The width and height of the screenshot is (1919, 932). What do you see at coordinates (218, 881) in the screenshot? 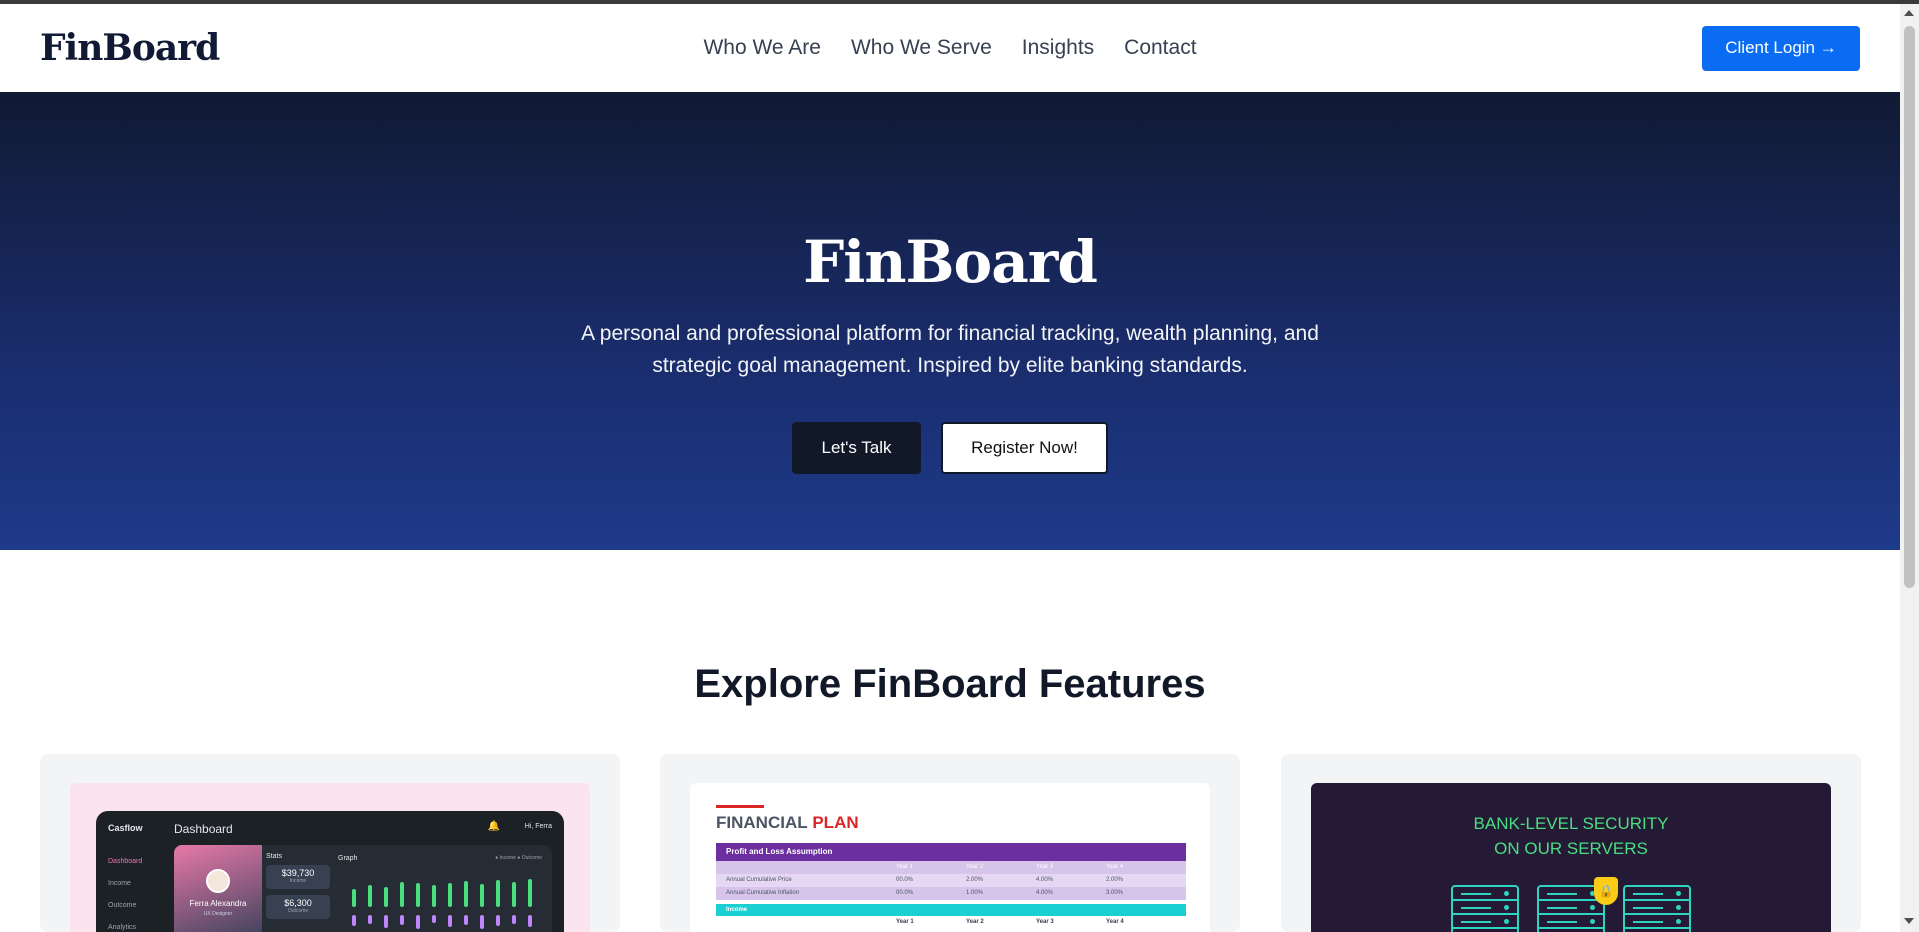
I see `avatar` at bounding box center [218, 881].